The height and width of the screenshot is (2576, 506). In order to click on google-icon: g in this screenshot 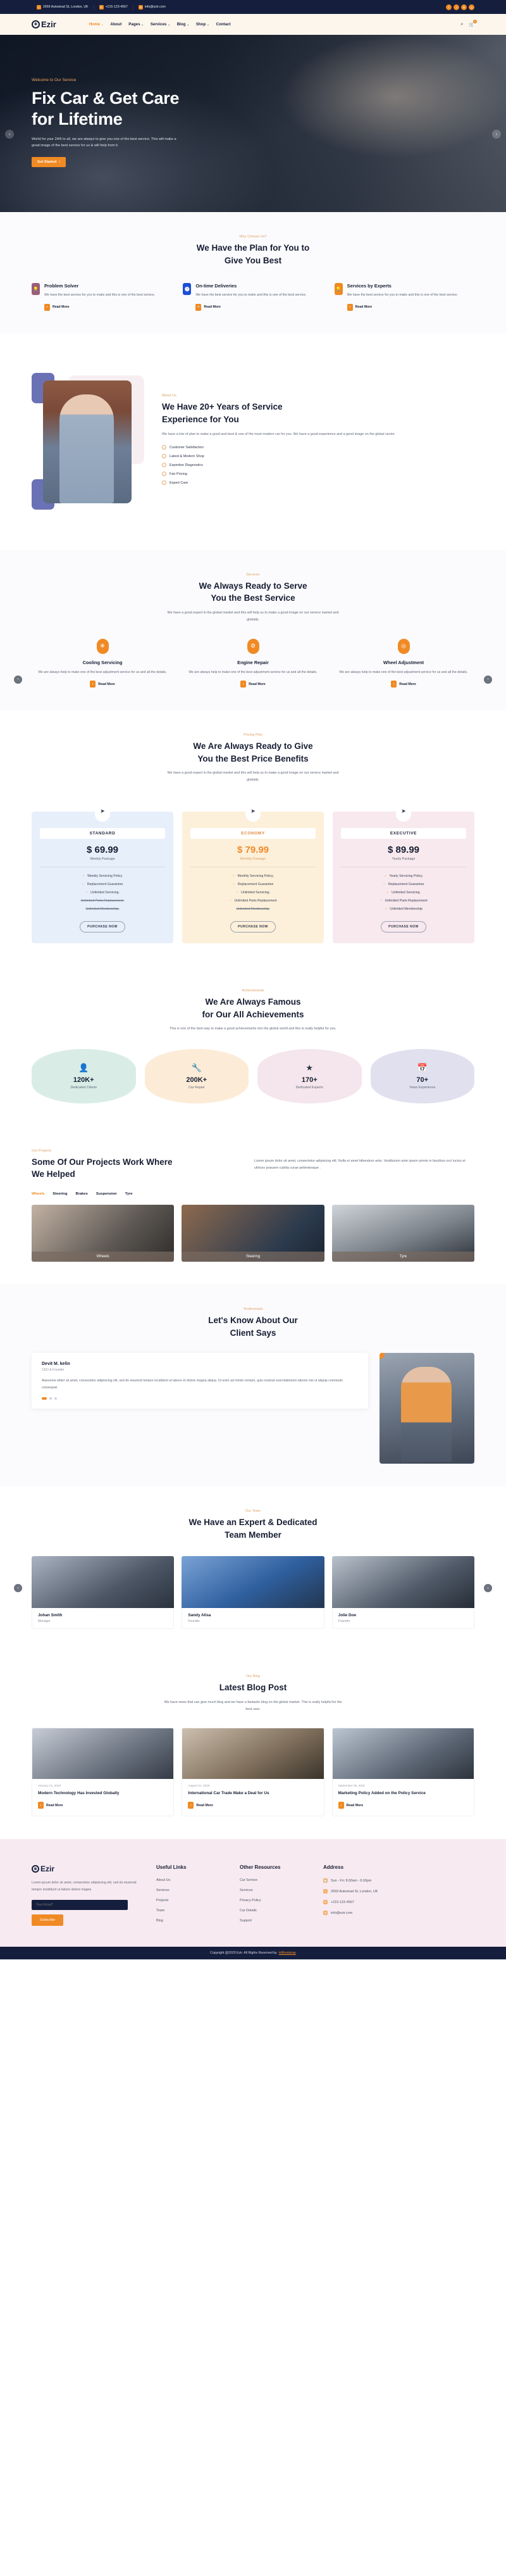, I will do `click(471, 7)`.